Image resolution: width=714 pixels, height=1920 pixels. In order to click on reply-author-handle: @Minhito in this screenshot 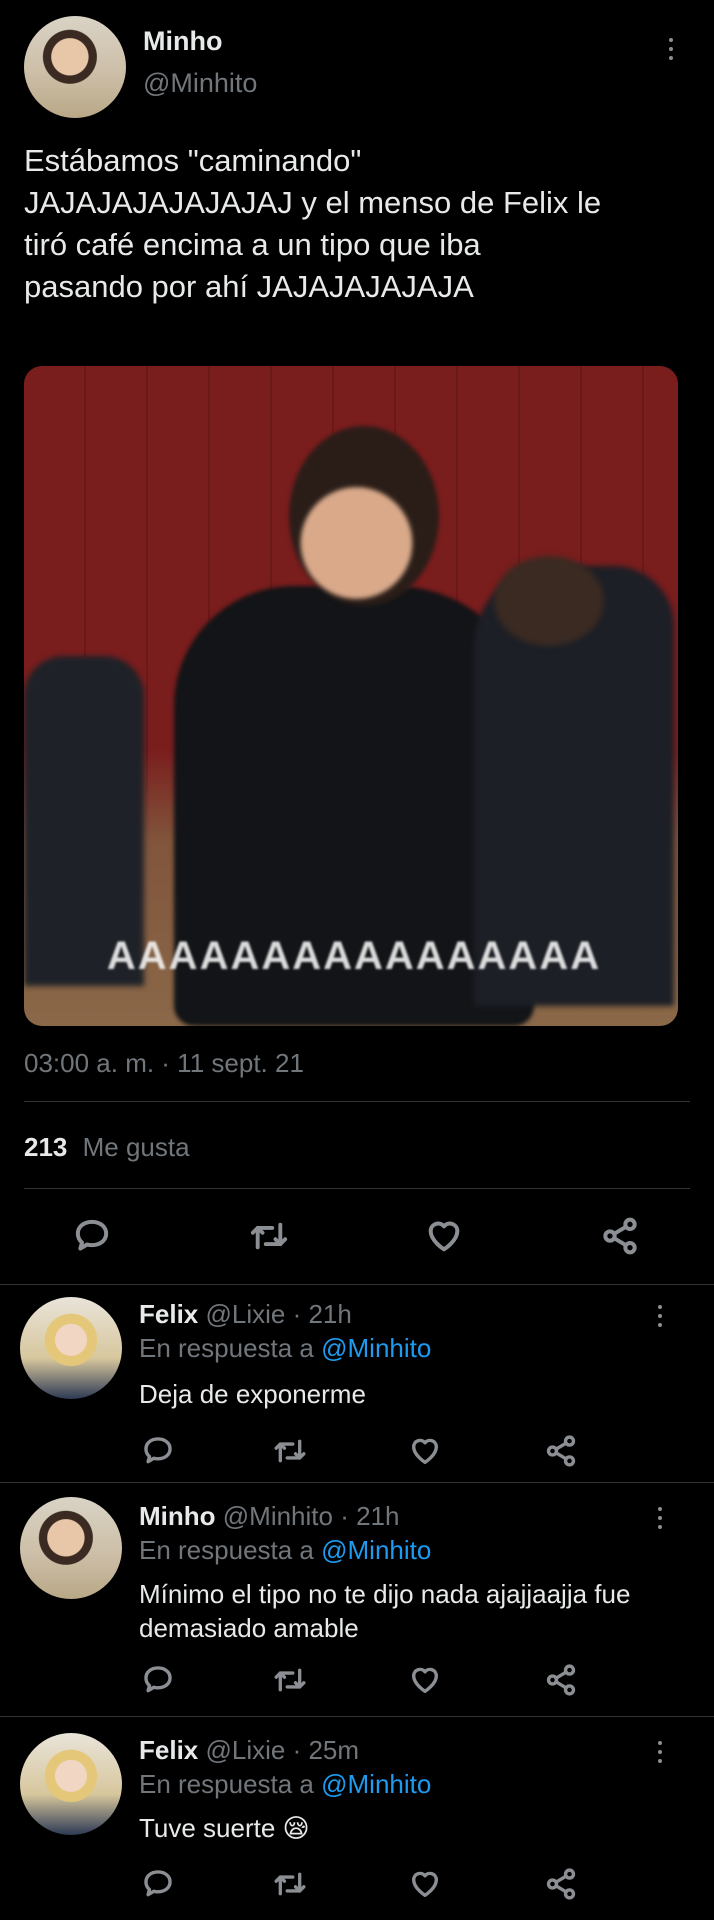, I will do `click(278, 1516)`.